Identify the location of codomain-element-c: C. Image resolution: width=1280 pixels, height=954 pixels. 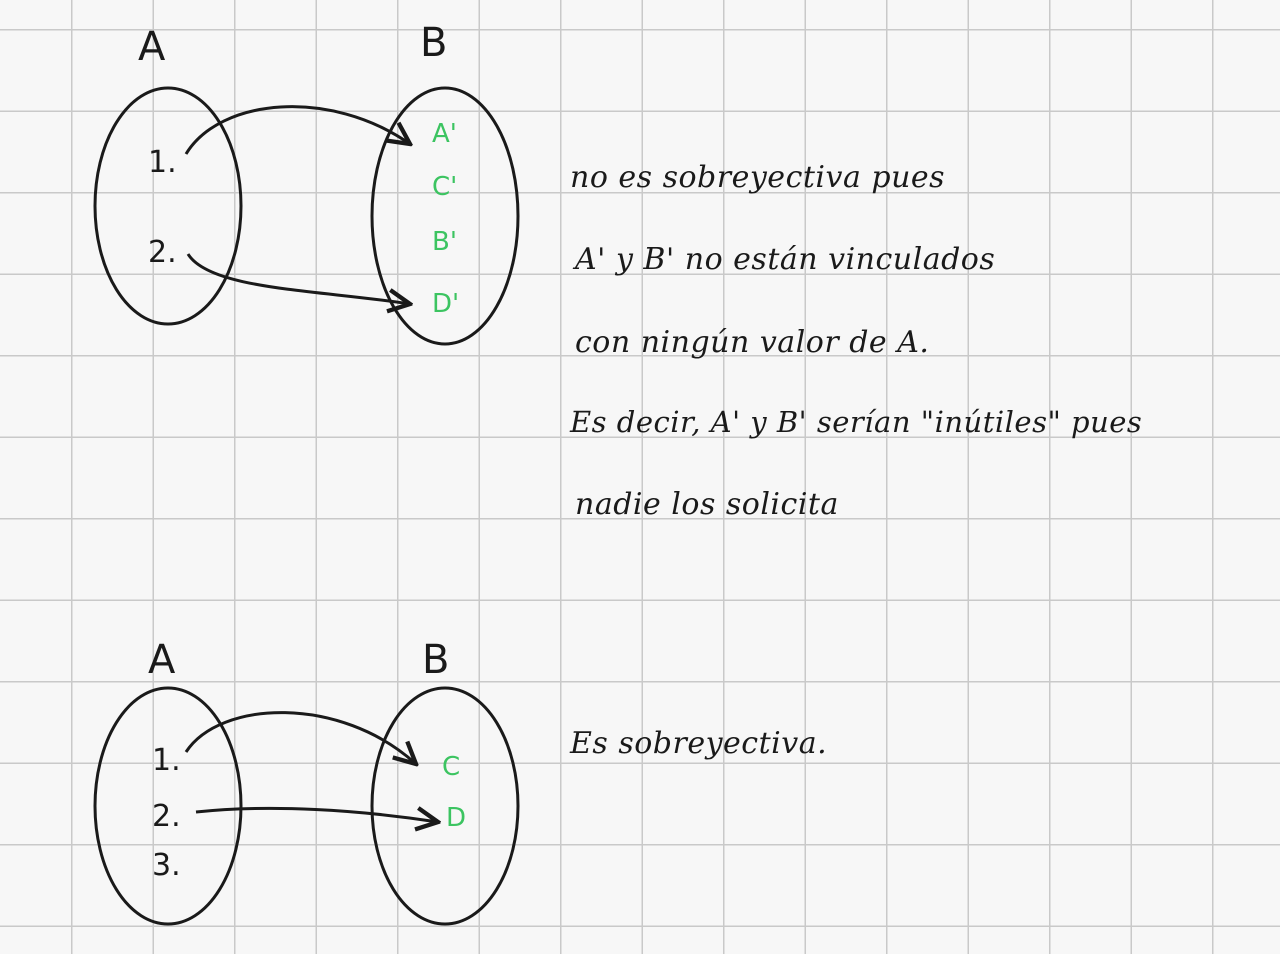
(451, 767).